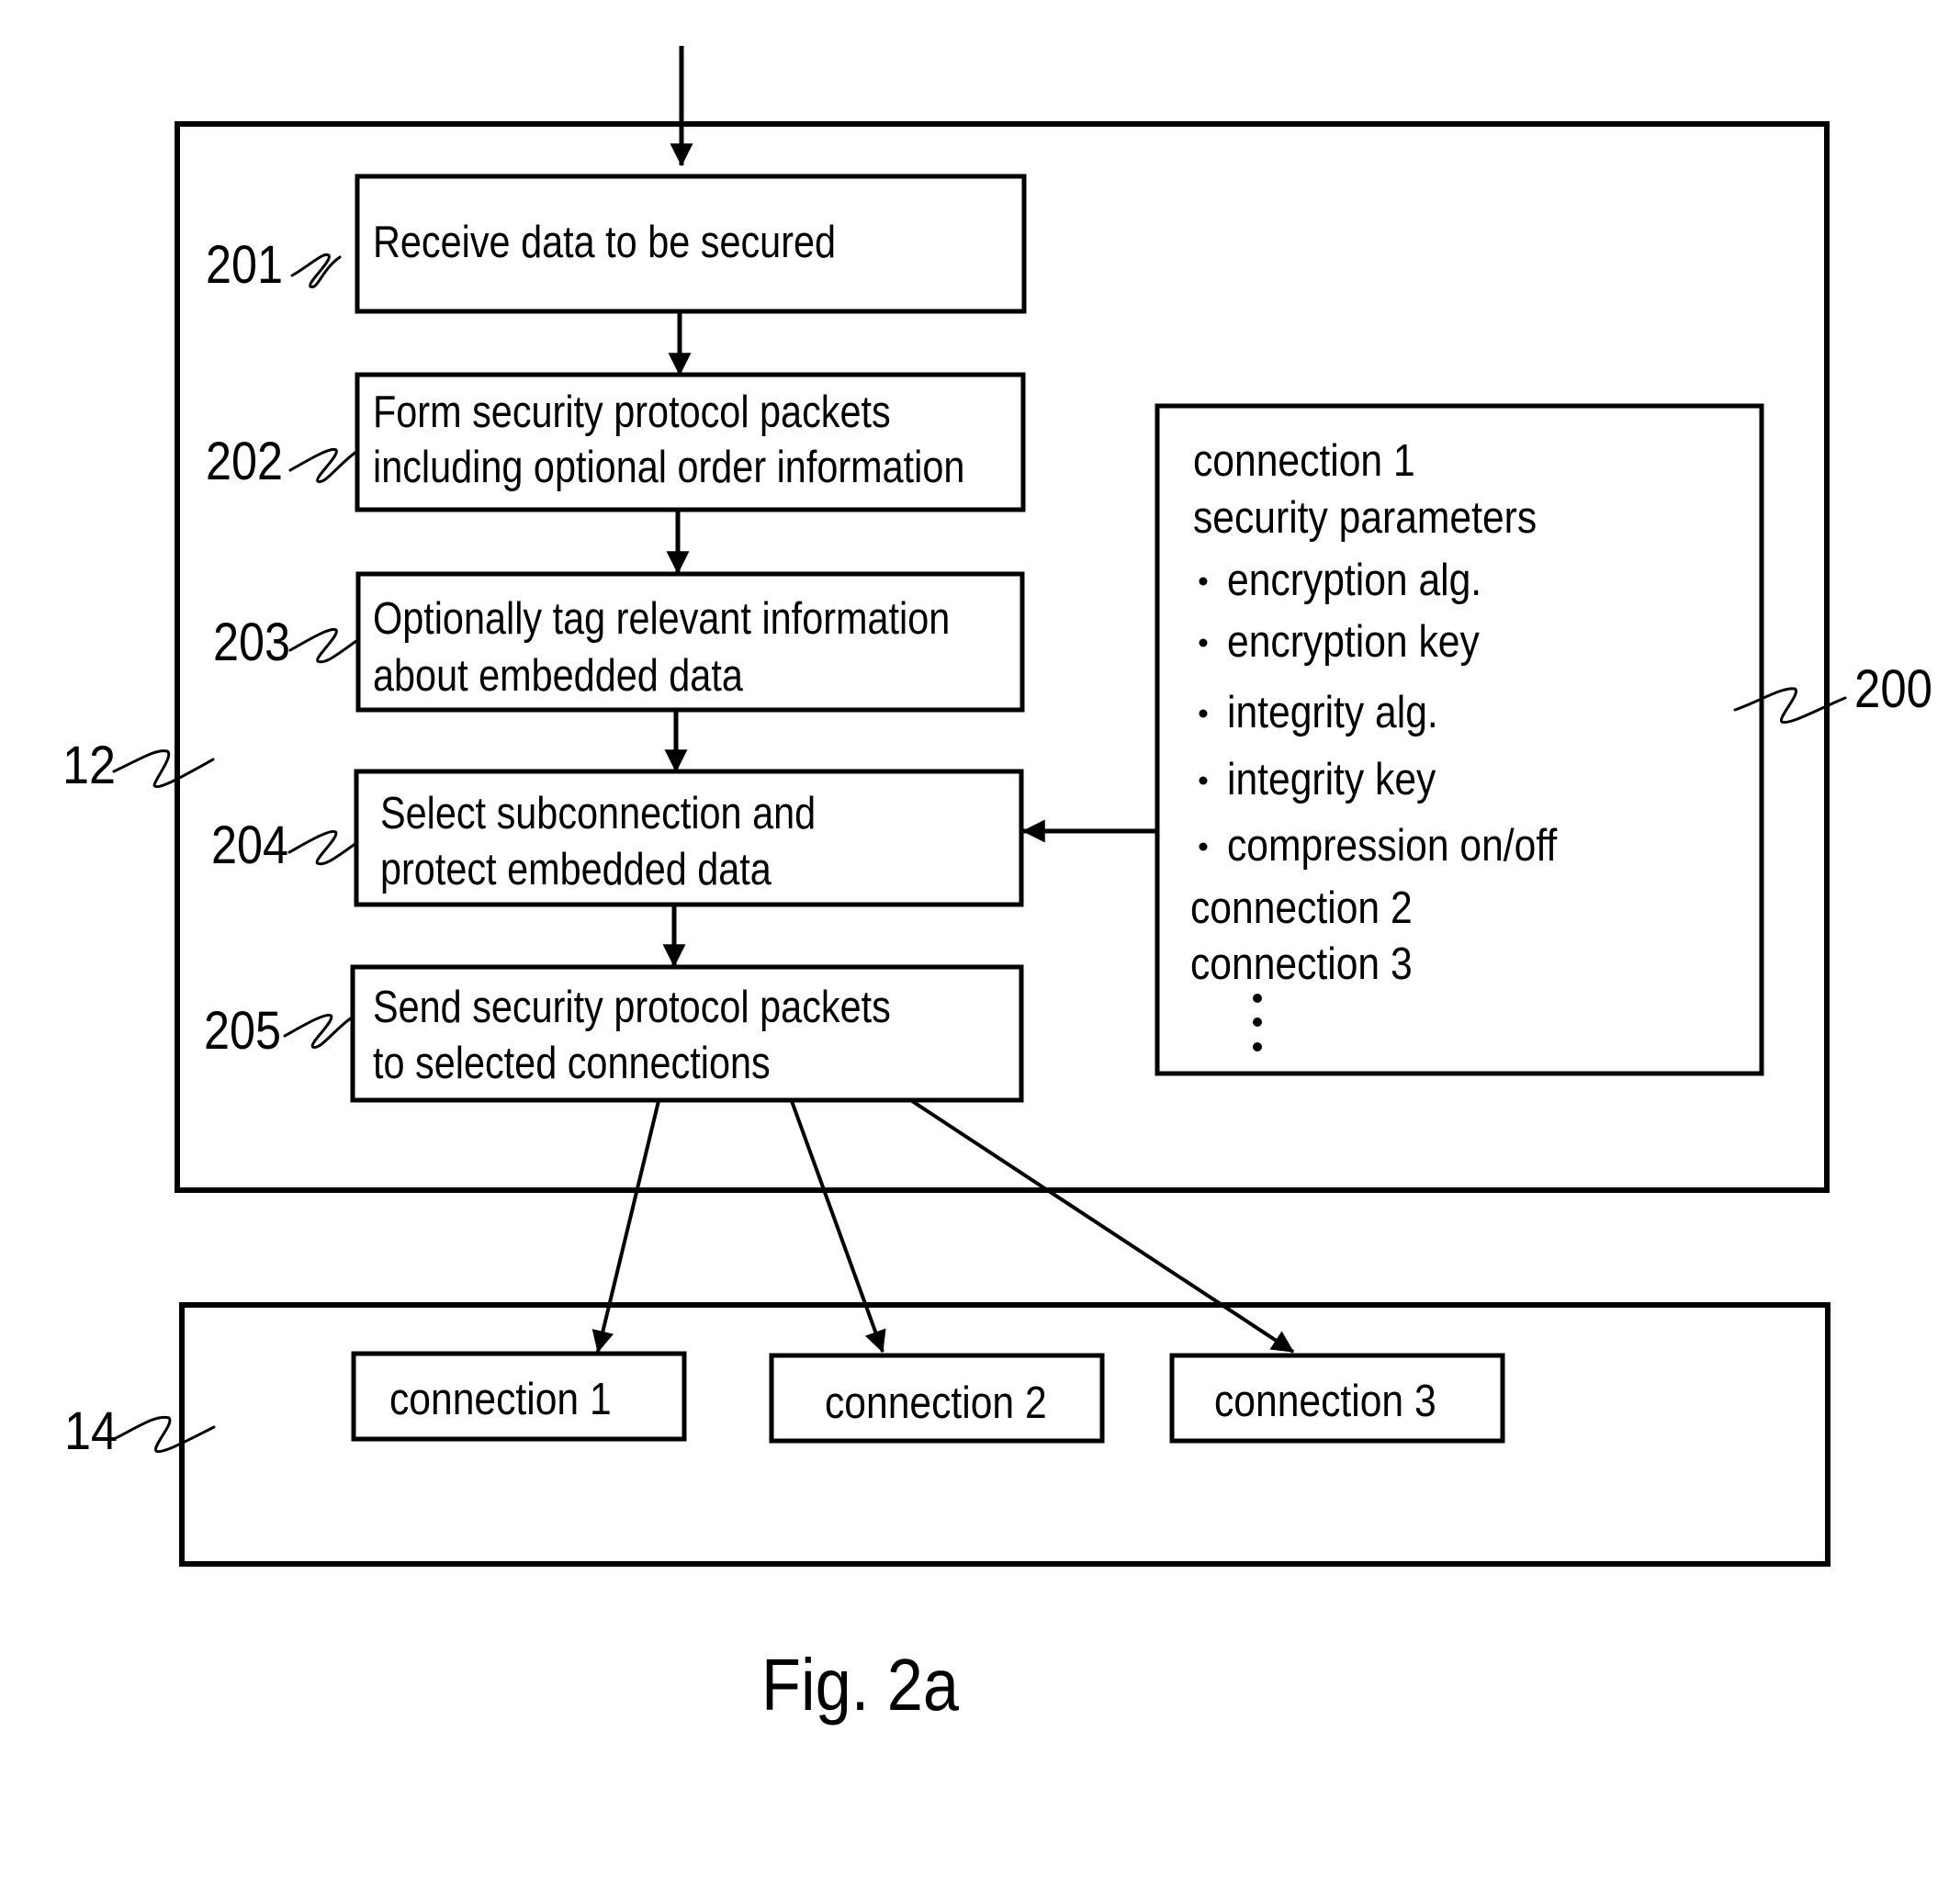 This screenshot has width=1960, height=1889. I want to click on param-bullet-item: encryption key, so click(1339, 641).